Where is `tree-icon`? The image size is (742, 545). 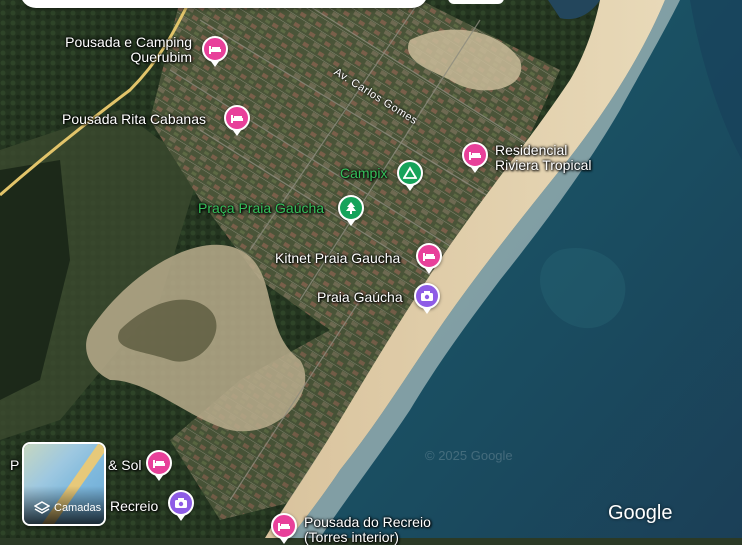
tree-icon is located at coordinates (351, 208).